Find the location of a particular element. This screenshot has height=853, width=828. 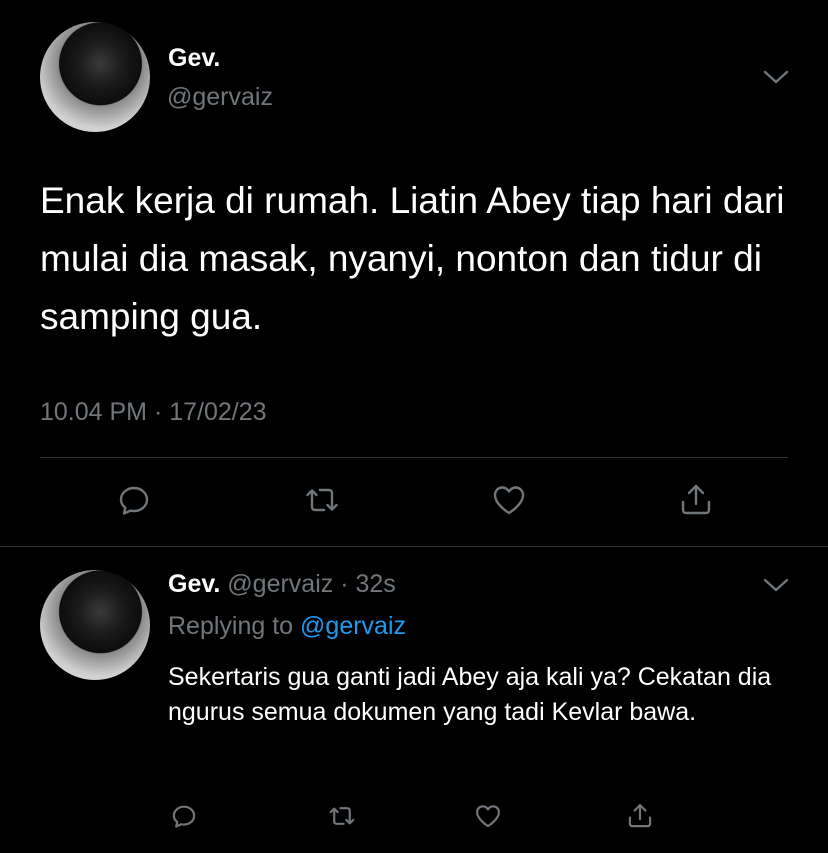

user-handle: @gervaiz is located at coordinates (220, 97).